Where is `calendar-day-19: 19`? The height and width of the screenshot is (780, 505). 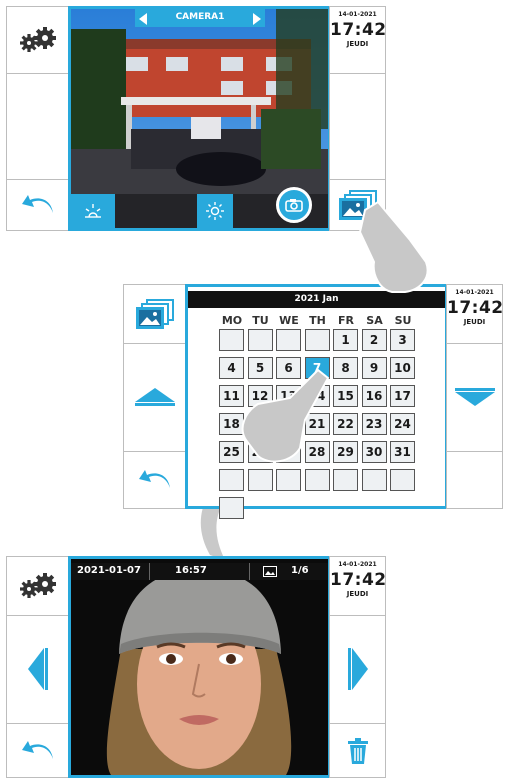 calendar-day-19: 19 is located at coordinates (260, 424).